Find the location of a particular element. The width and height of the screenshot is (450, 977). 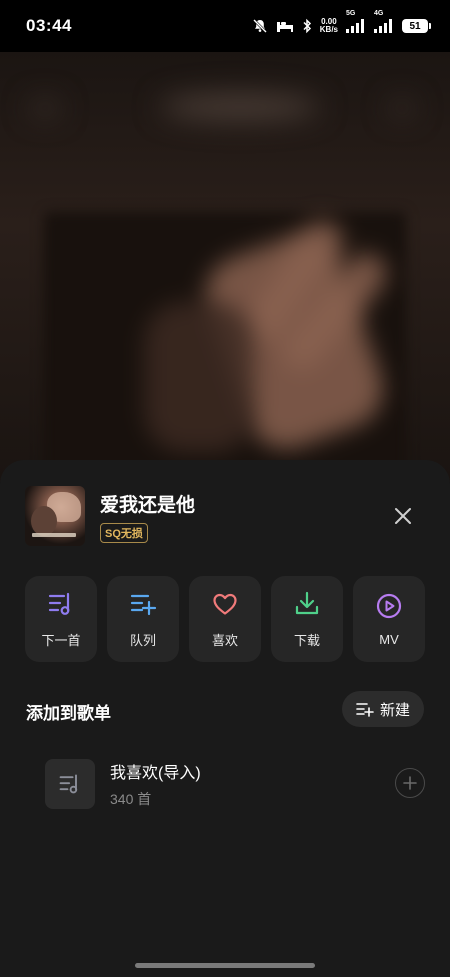

quick-actions: 下一首 队列 喜欢 下载 MV is located at coordinates (225, 619).